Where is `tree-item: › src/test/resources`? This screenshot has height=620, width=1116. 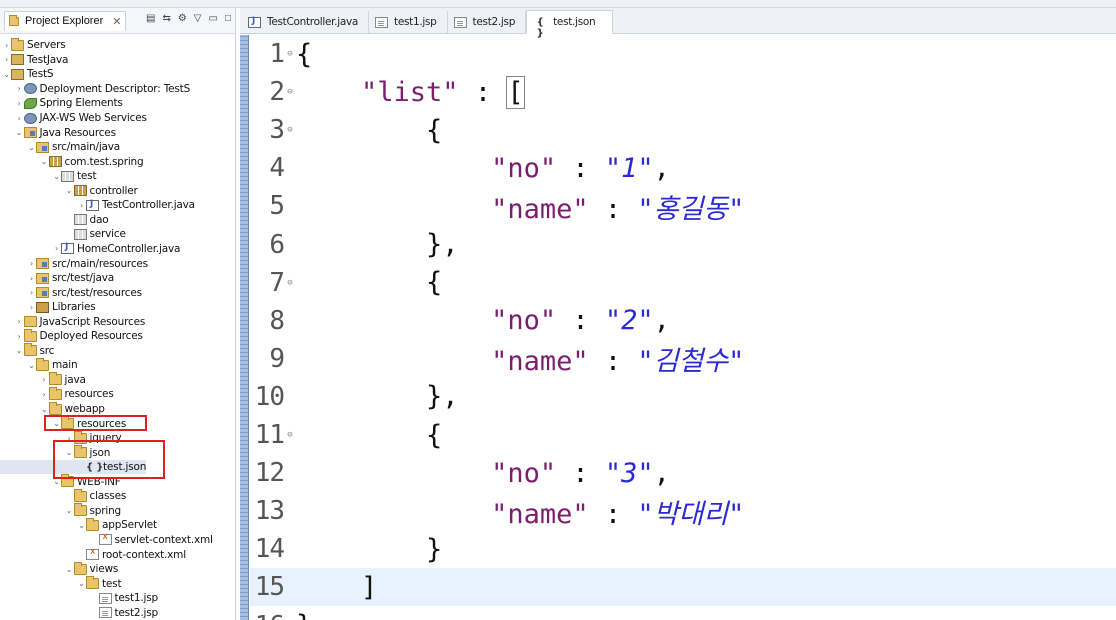 tree-item: › src/test/resources is located at coordinates (71, 292).